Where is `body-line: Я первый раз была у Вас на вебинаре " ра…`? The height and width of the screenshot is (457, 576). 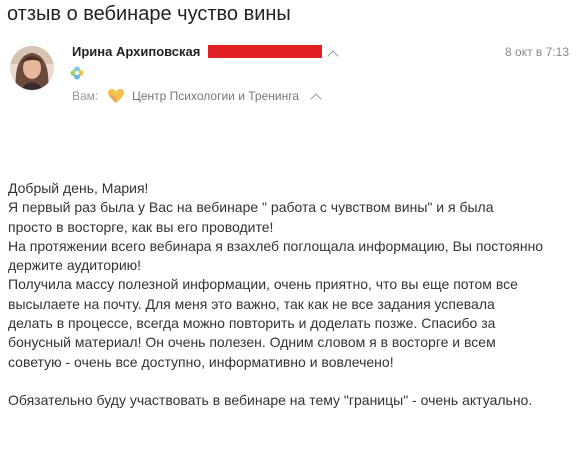 body-line: Я первый раз была у Вас на вебинаре " ра… is located at coordinates (251, 207).